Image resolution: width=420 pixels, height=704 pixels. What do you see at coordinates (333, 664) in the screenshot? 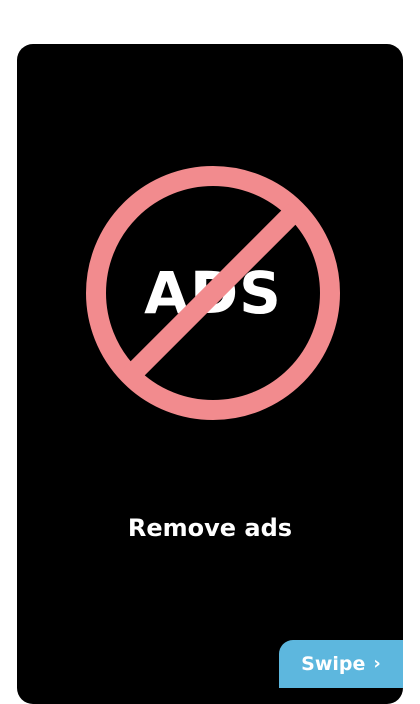
I see `swipe-label: Swipe` at bounding box center [333, 664].